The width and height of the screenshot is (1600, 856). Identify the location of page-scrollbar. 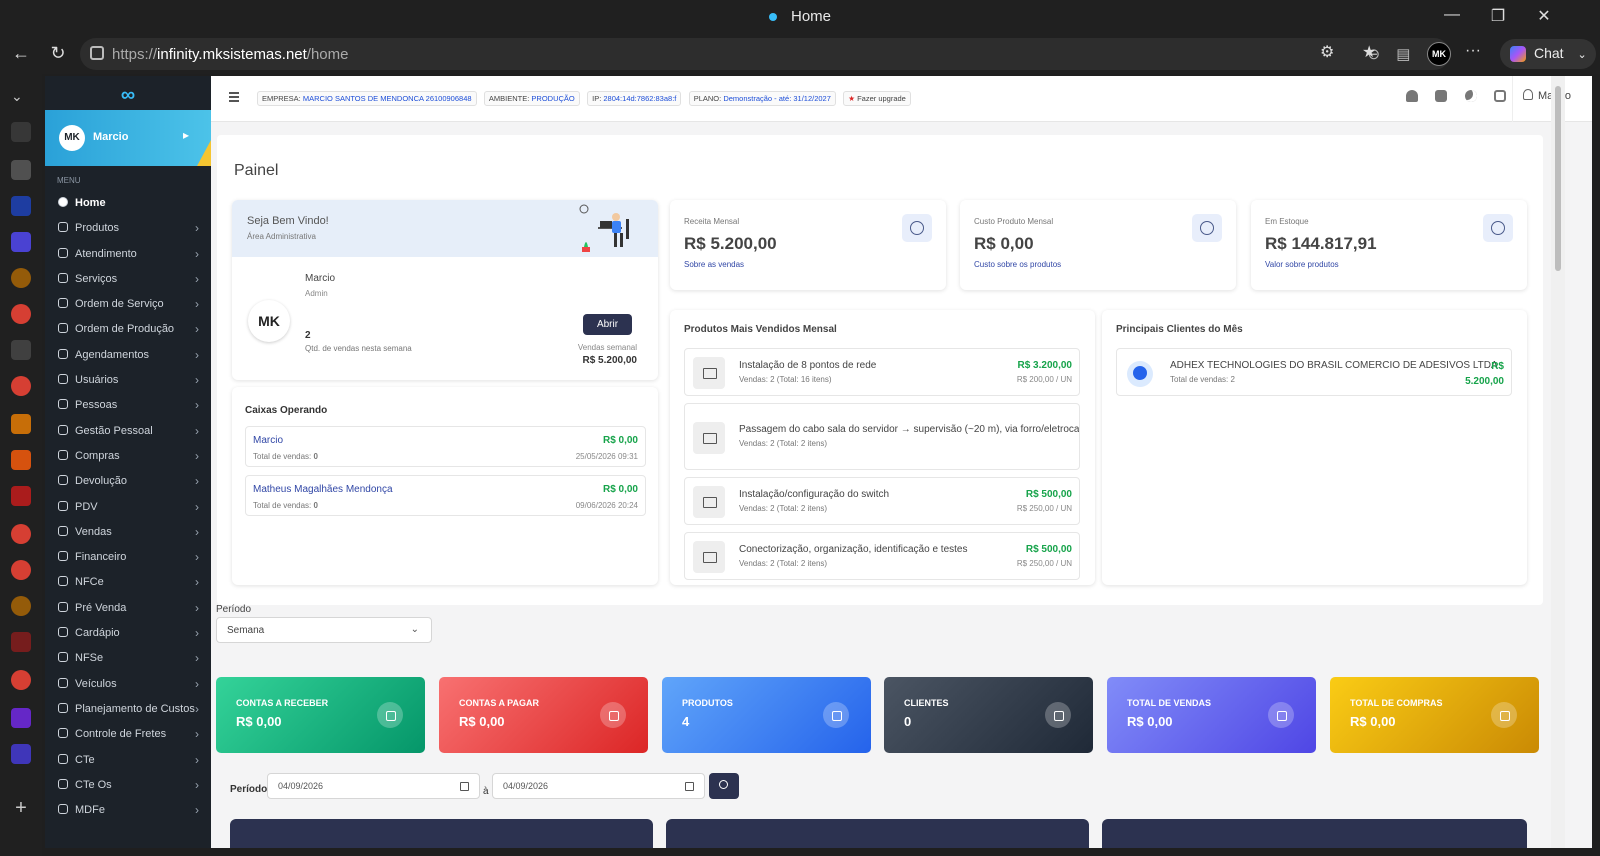
(1558, 462).